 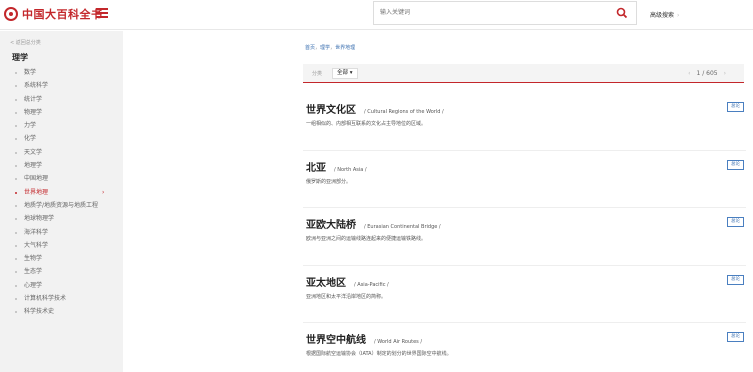 I want to click on sidebar-item-atmospheric-science: 大气科学, so click(x=61, y=245).